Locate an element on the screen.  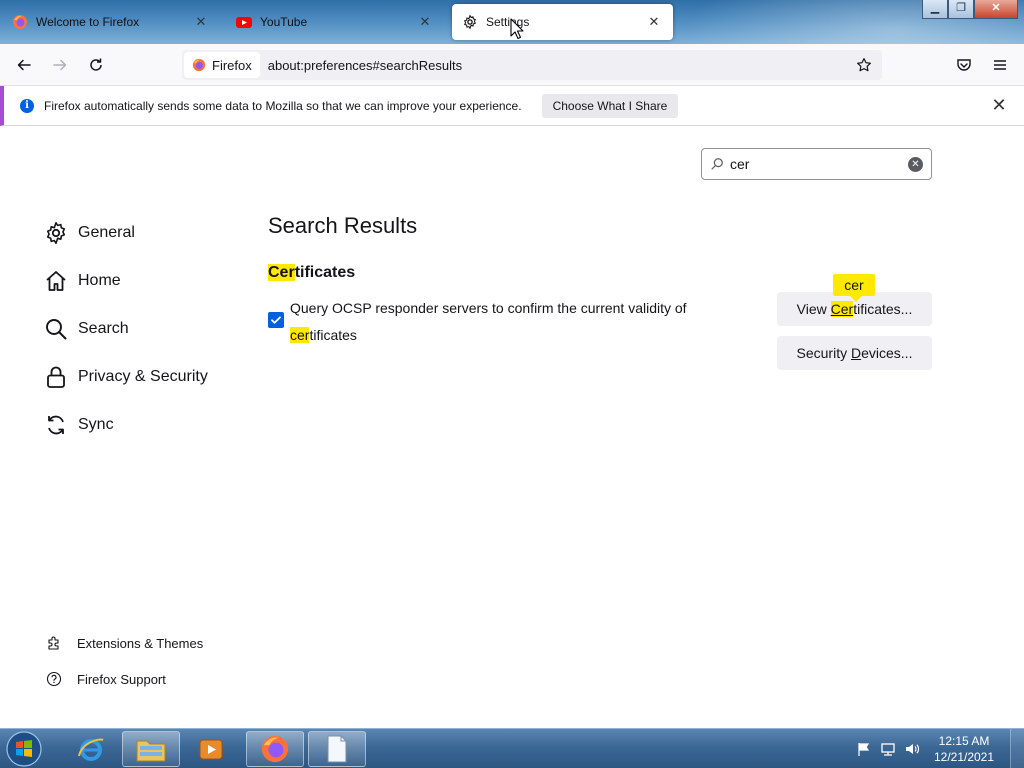
help-icon is located at coordinates (54, 679).